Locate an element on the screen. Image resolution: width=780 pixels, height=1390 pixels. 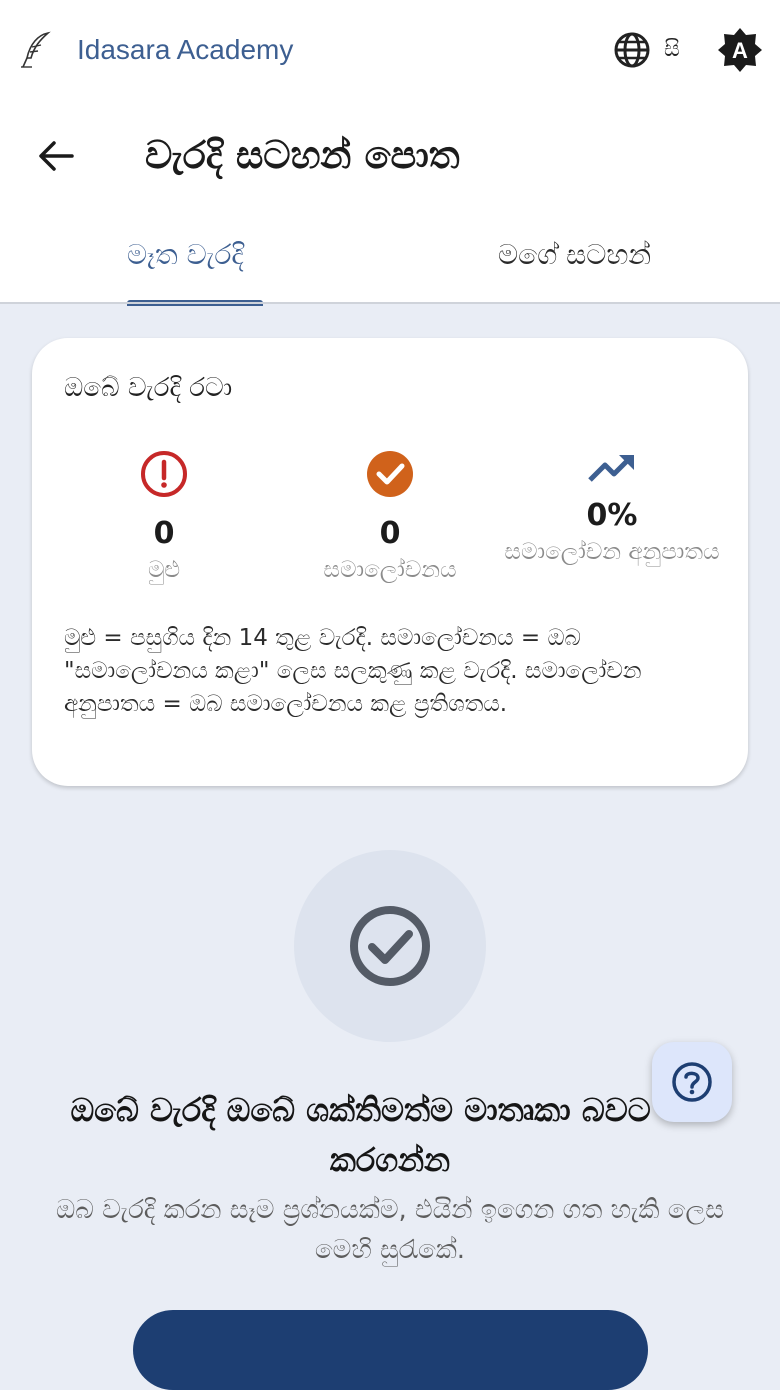
stat-total: 0 මුළු is located at coordinates (164, 517).